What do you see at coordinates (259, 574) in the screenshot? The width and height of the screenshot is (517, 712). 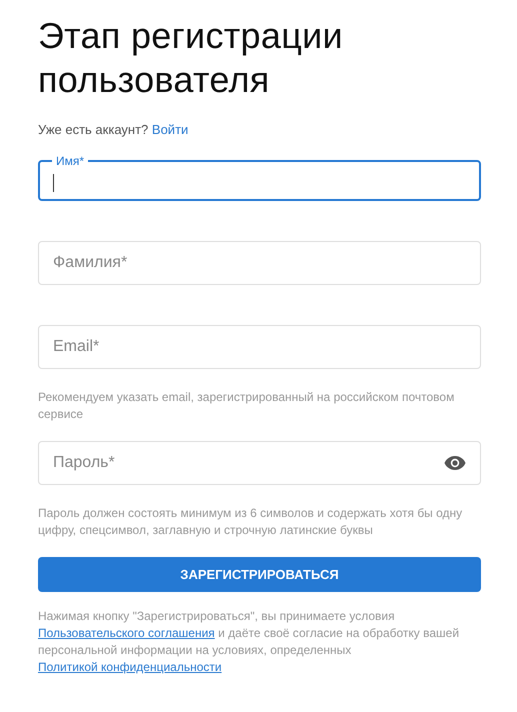 I see `register-button: ЗАРЕГИСТРИРОВАТЬСЯ` at bounding box center [259, 574].